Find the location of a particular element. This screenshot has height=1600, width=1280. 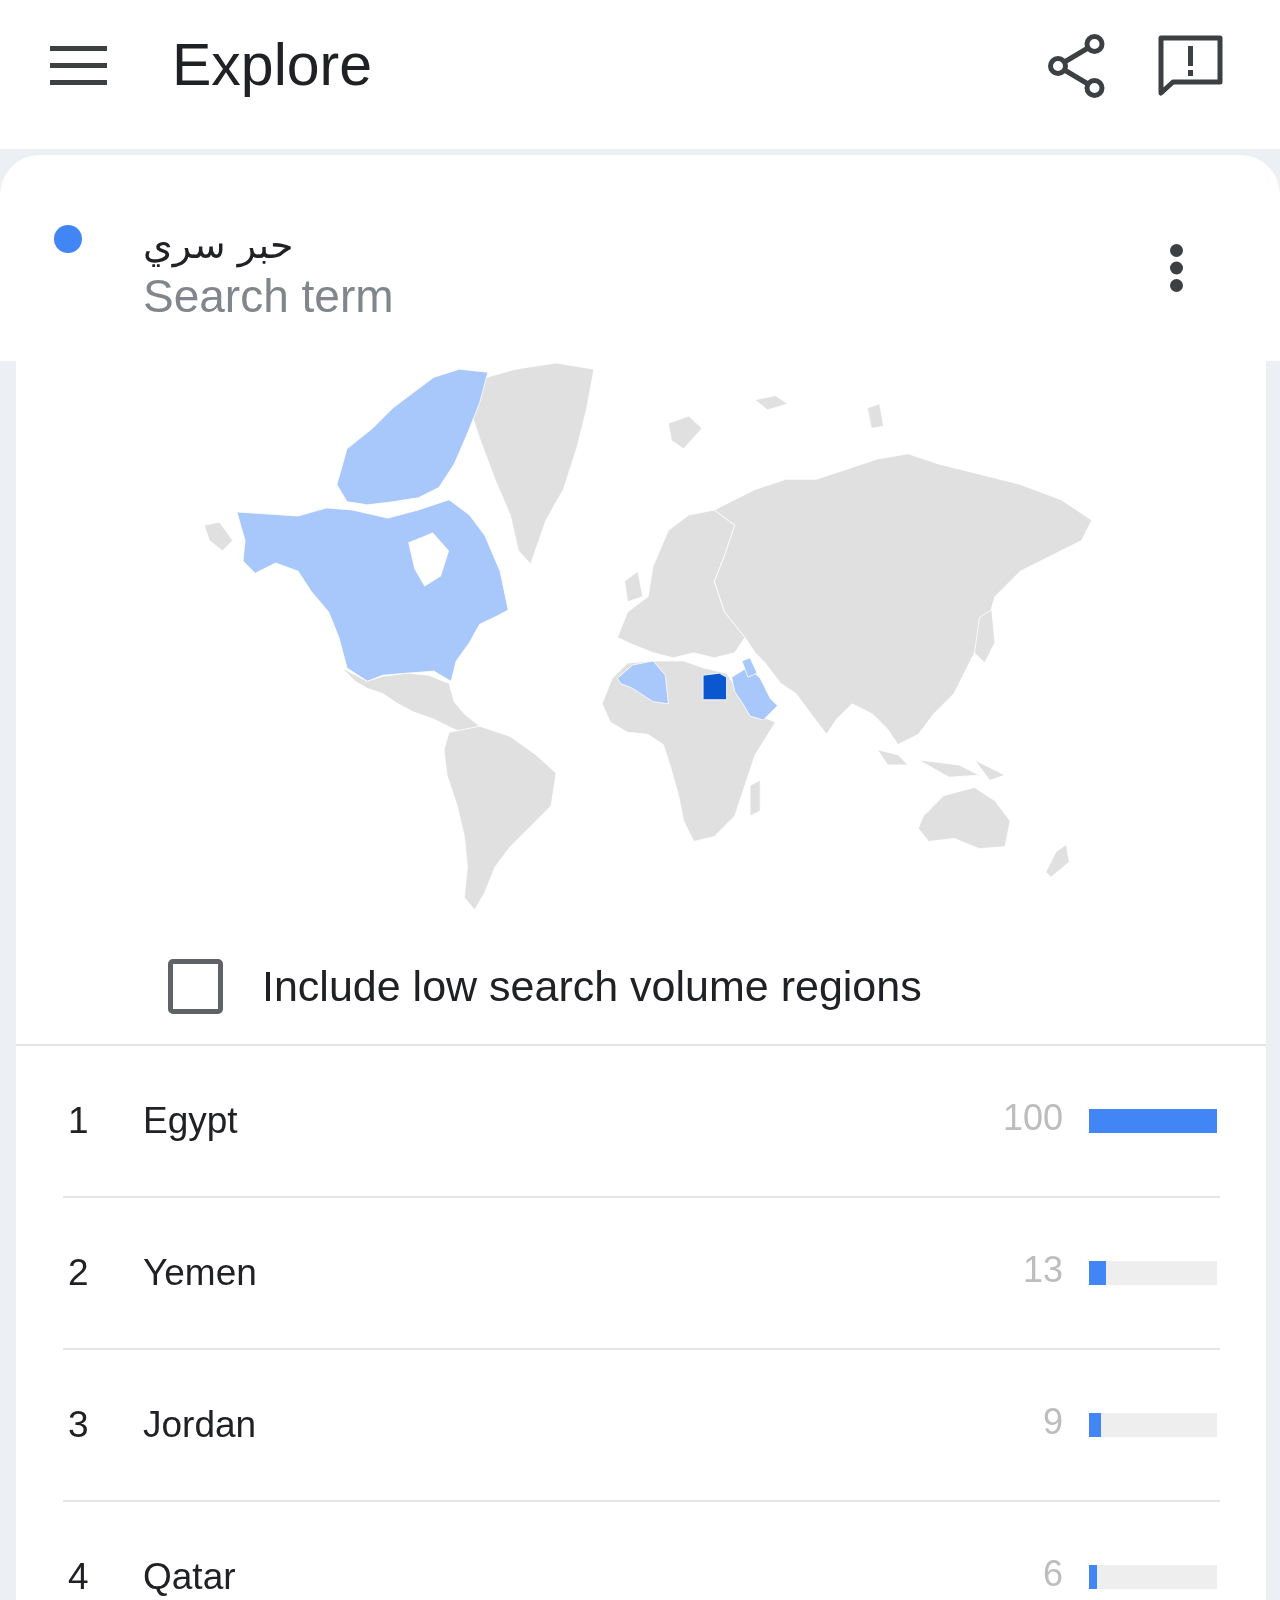

checkbox is located at coordinates (195, 986).